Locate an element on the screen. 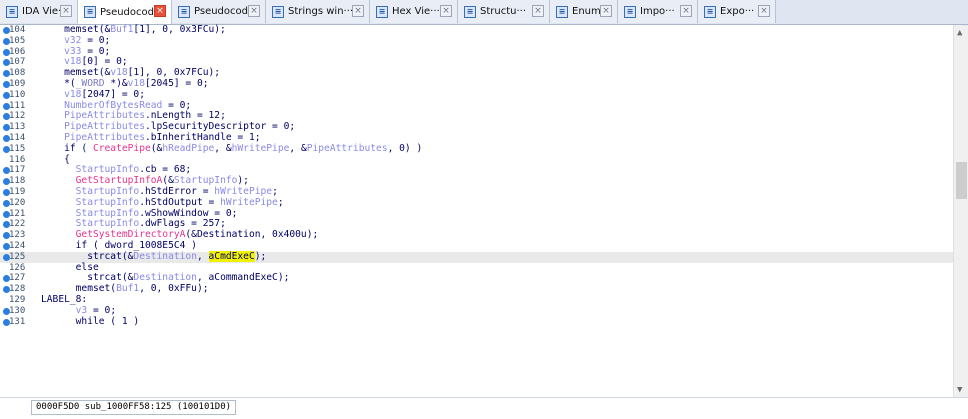 The width and height of the screenshot is (968, 419). code-line: 104 memset(&Buf1[1], 0, 0x3FCu); is located at coordinates (476, 30).